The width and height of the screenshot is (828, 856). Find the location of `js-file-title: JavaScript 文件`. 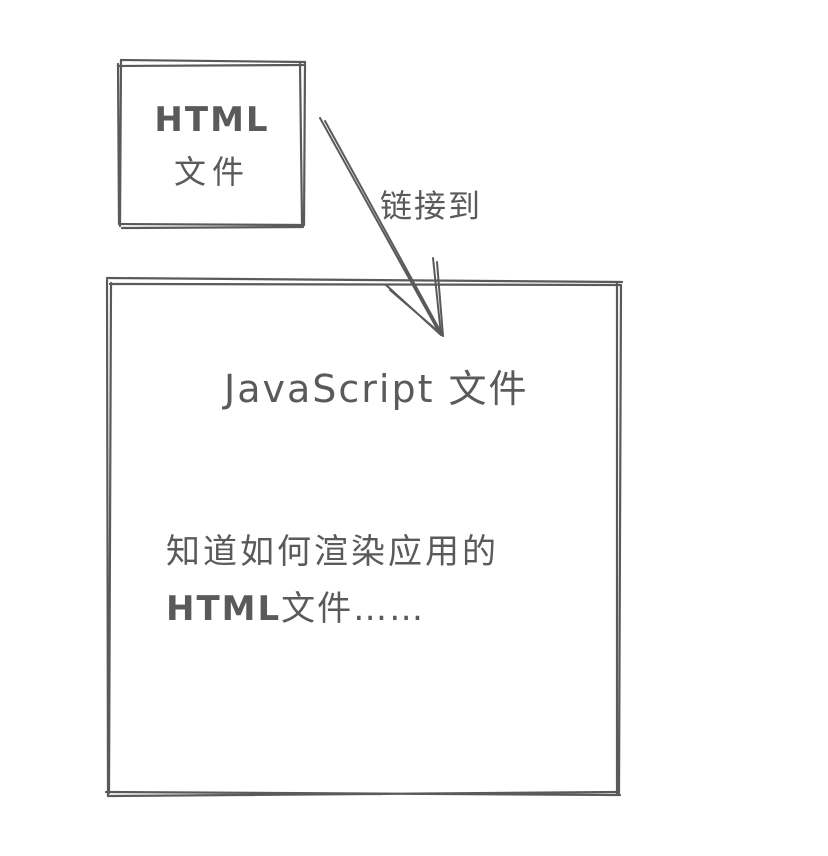

js-file-title: JavaScript 文件 is located at coordinates (376, 389).